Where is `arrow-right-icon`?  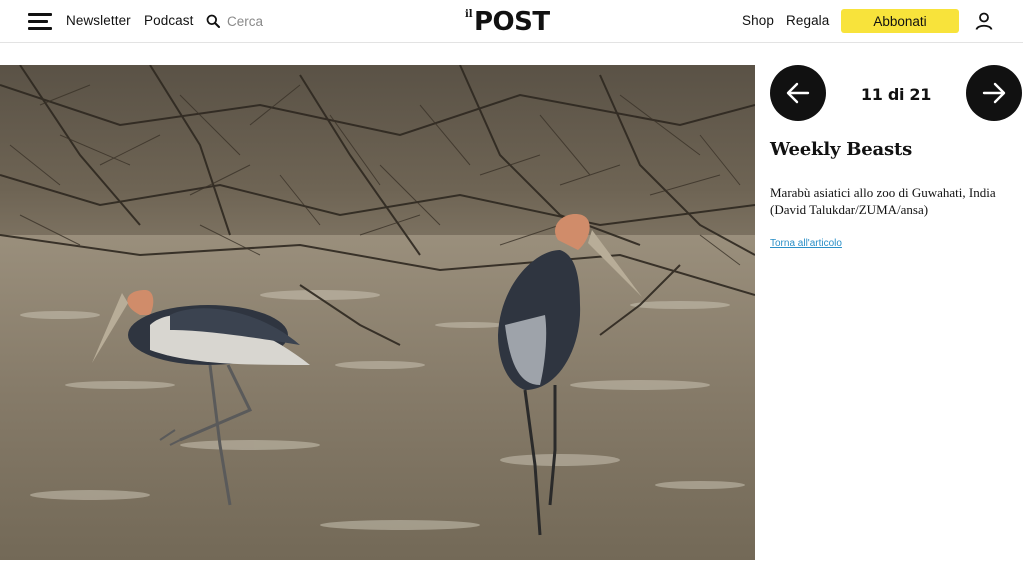
arrow-right-icon is located at coordinates (994, 93).